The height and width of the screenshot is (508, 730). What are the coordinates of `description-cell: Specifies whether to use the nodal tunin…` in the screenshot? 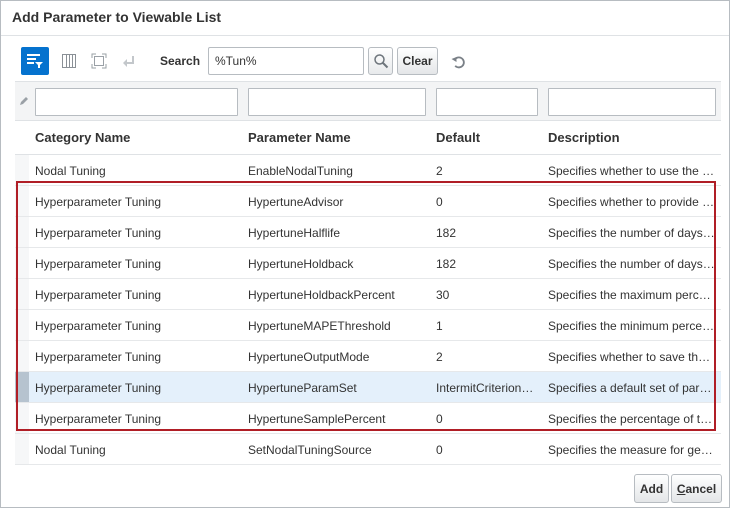 It's located at (632, 171).